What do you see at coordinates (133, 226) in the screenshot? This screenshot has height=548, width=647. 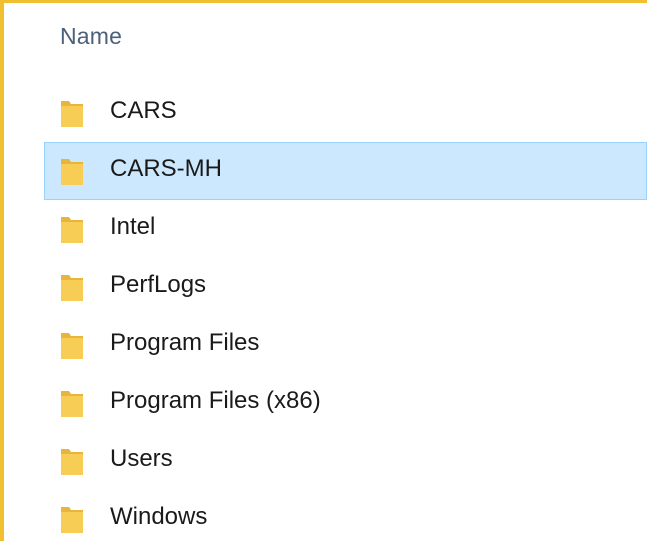 I see `folder-name: Intel` at bounding box center [133, 226].